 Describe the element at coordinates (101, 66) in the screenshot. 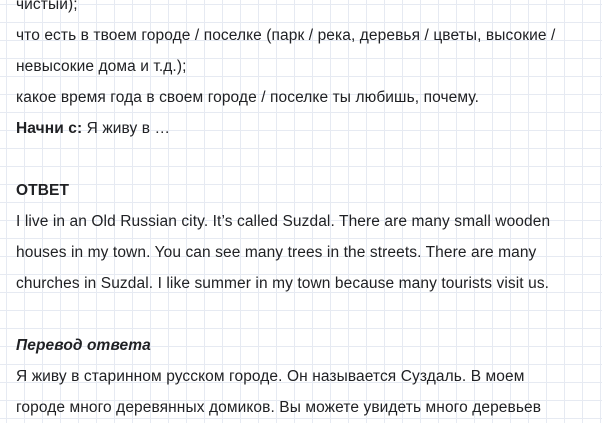

I see `task-line-3: невысокие дома и т.д.);` at that location.